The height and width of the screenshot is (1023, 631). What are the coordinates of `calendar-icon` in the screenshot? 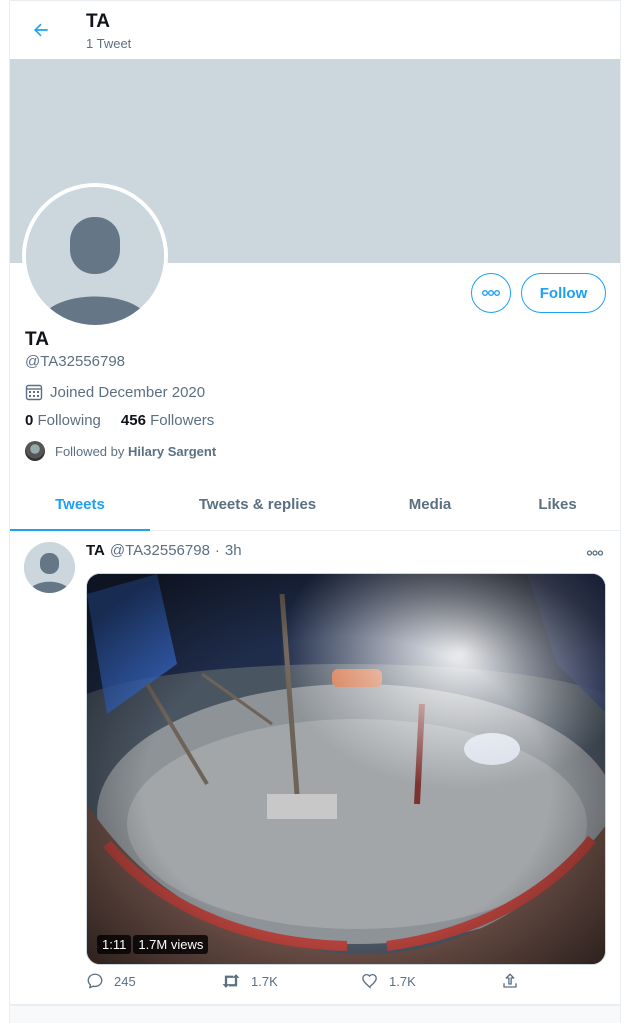 It's located at (34, 392).